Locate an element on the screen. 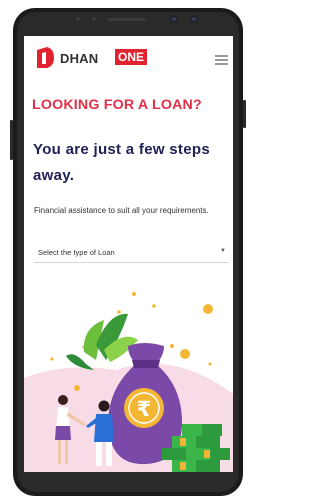  loan-type-select-label: Select the type of Loan is located at coordinates (76, 252).